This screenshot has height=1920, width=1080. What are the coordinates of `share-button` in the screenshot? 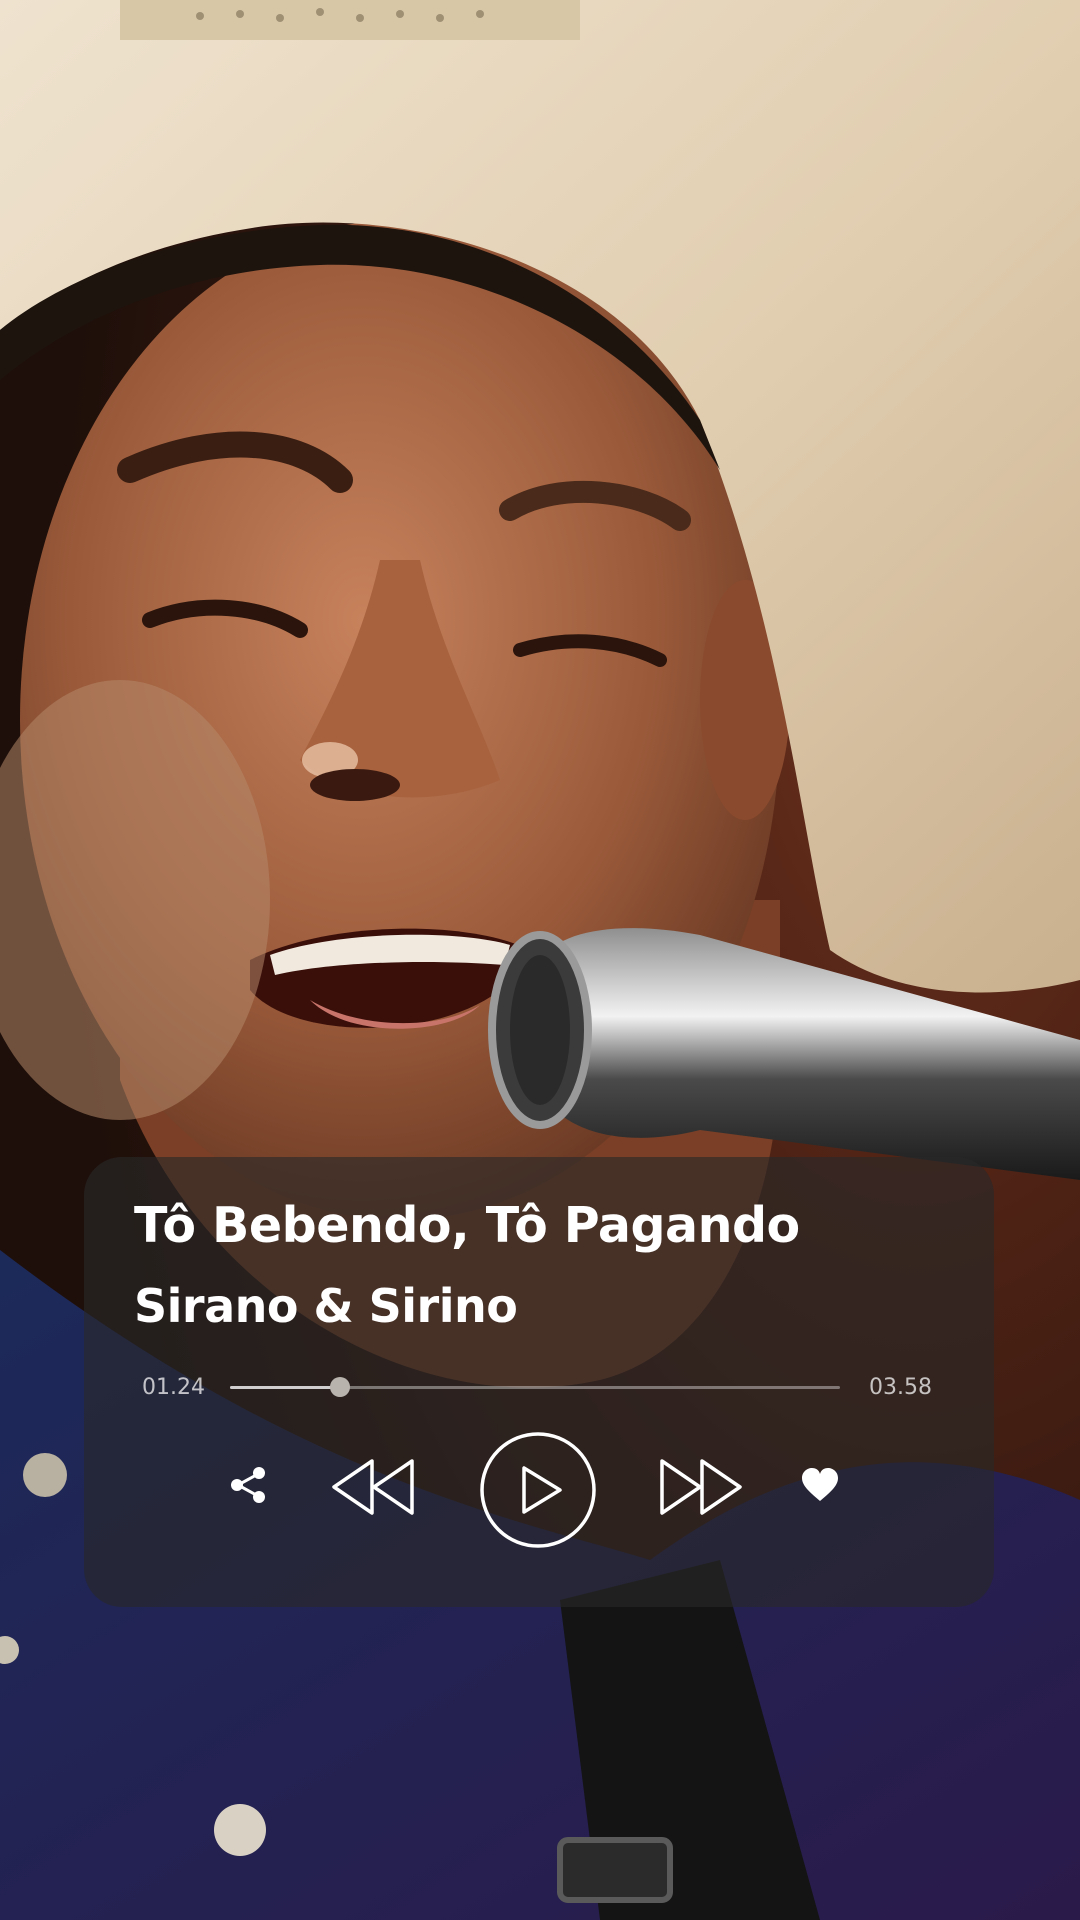 It's located at (248, 1485).